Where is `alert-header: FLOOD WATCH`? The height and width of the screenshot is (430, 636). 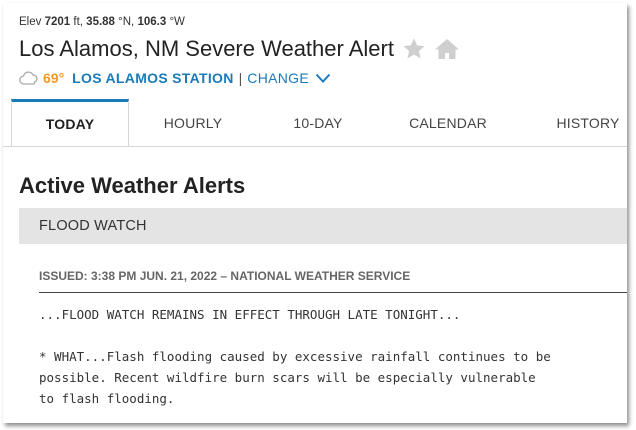 alert-header: FLOOD WATCH is located at coordinates (323, 226).